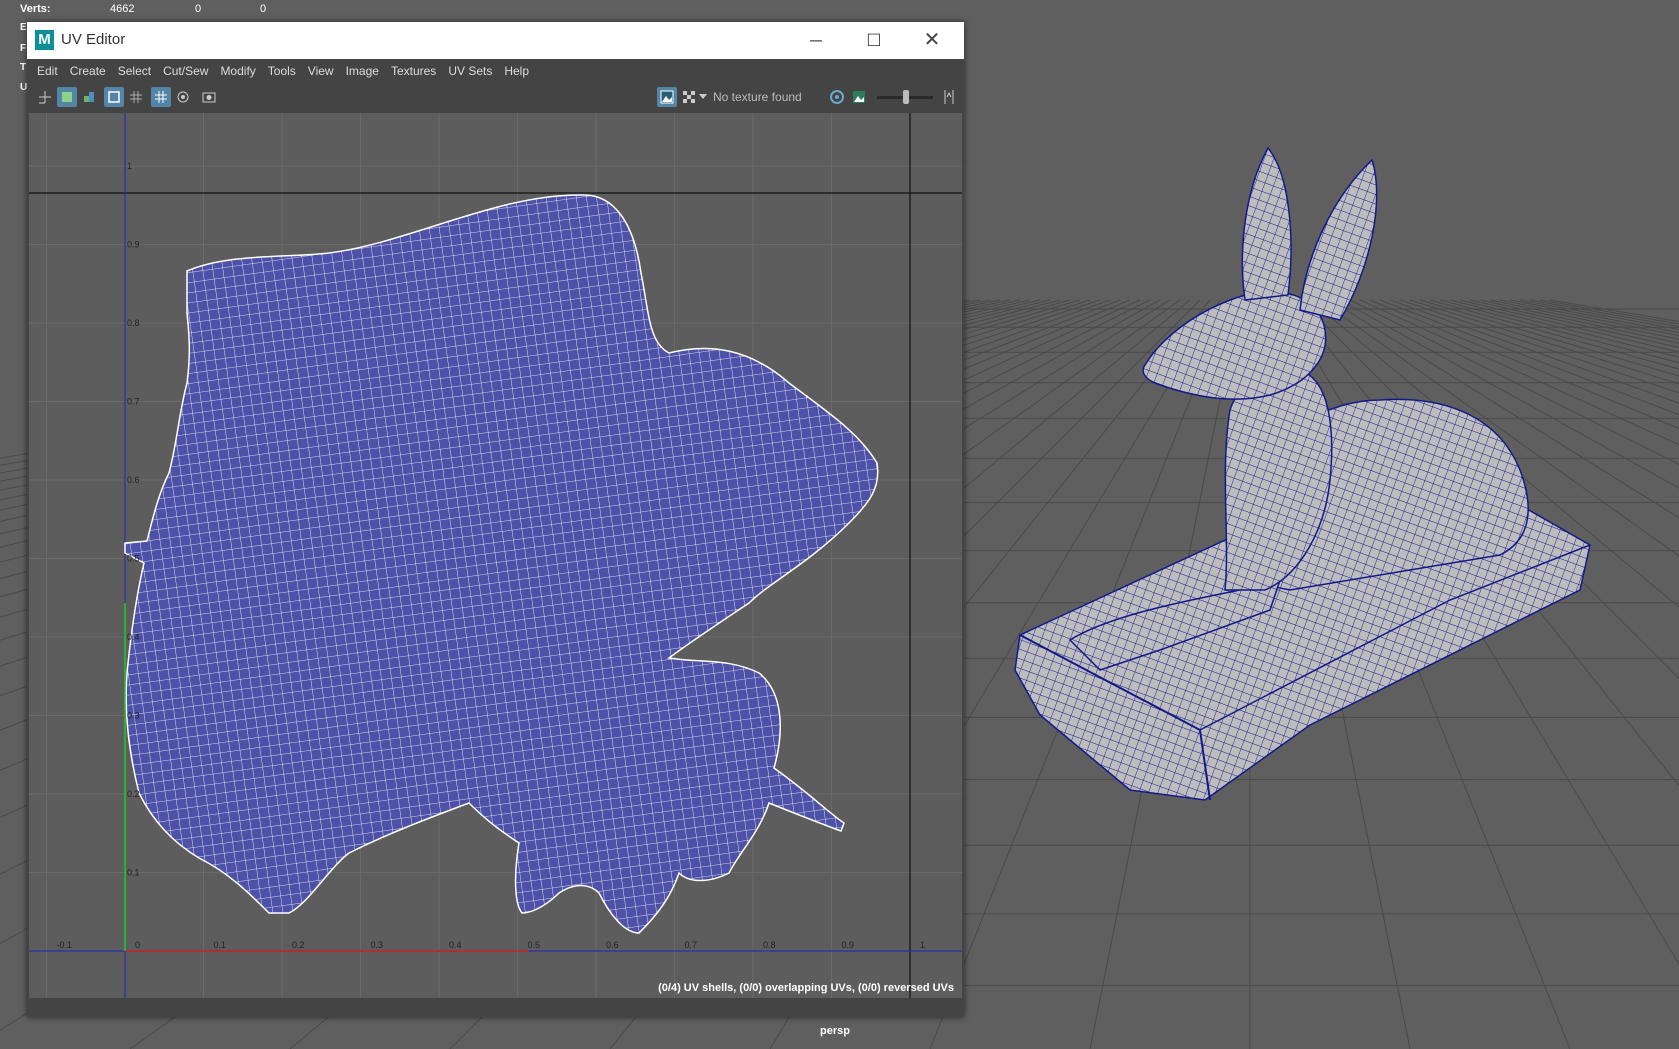 This screenshot has height=1049, width=1679. I want to click on v-tick-label: 0.3, so click(133, 716).